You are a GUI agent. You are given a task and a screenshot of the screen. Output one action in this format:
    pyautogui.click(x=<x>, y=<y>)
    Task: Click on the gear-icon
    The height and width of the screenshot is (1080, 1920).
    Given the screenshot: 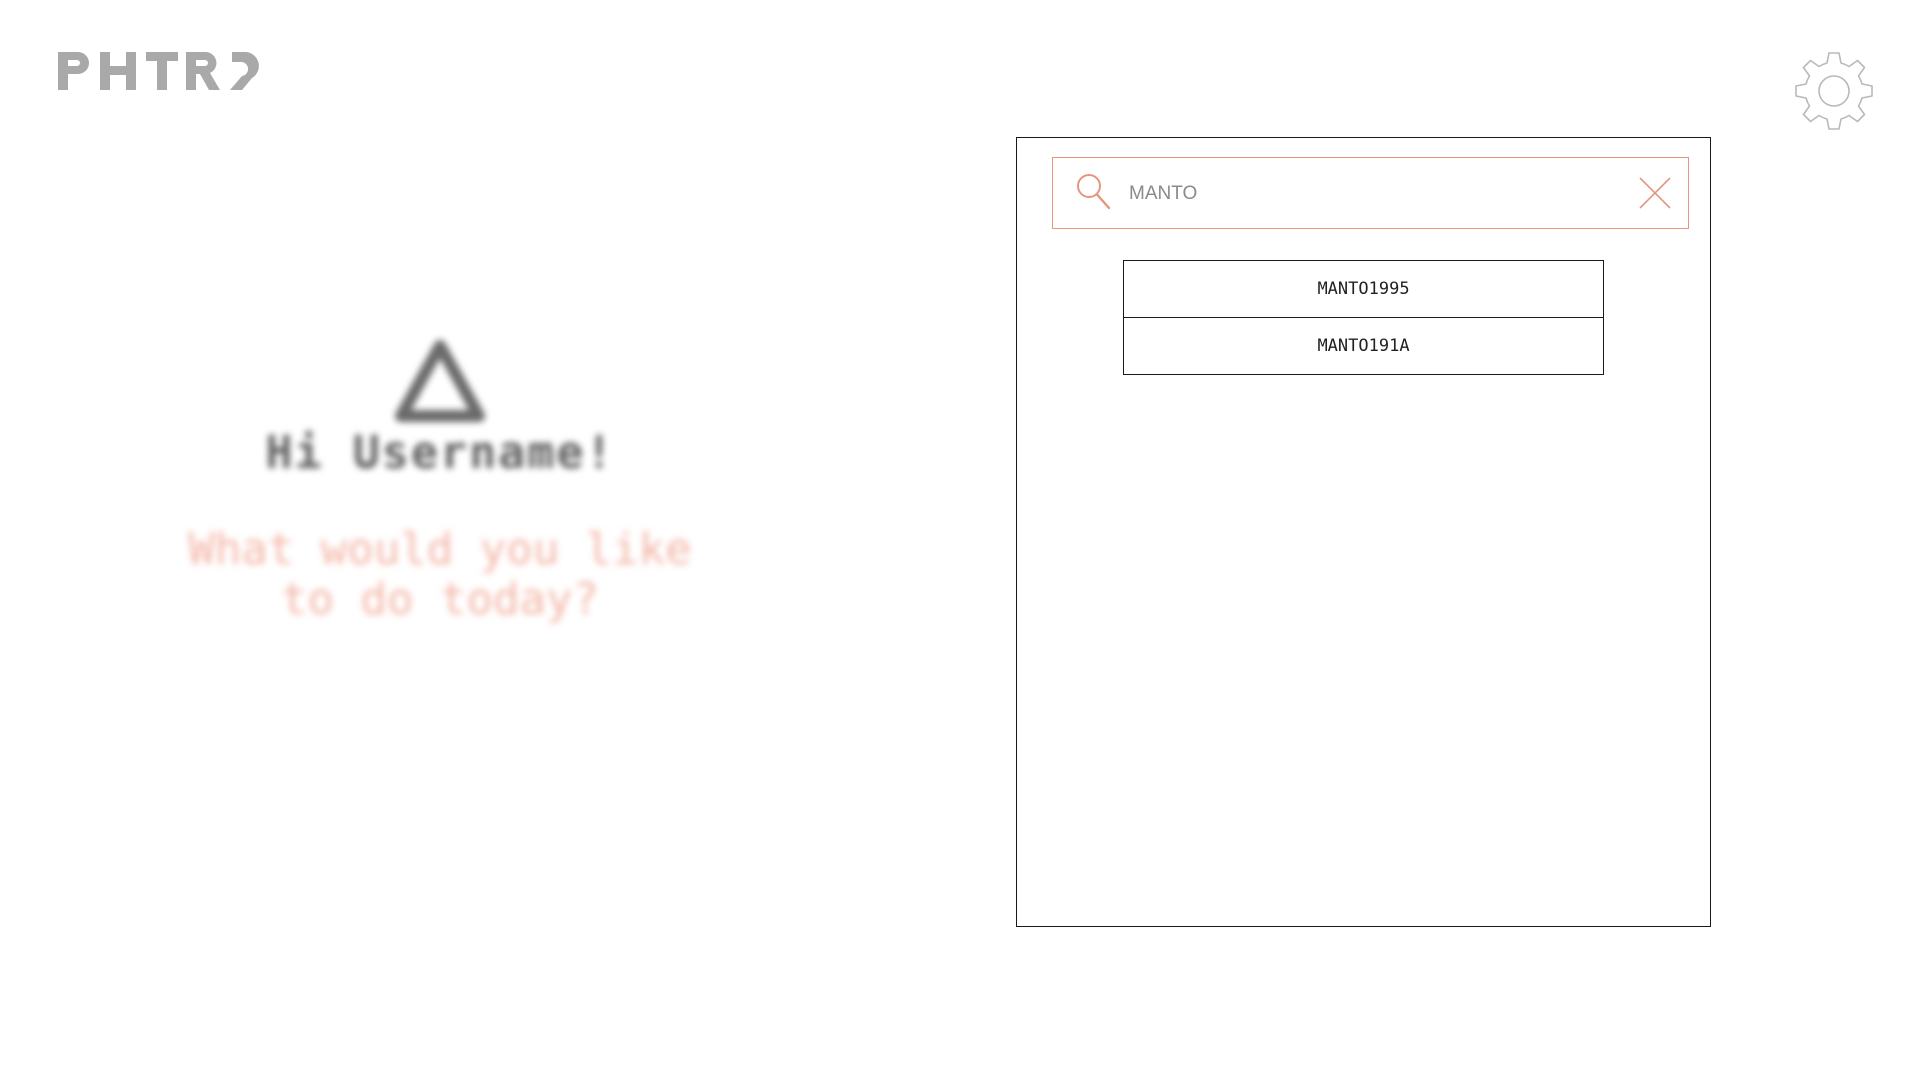 What is the action you would take?
    pyautogui.click(x=1834, y=91)
    